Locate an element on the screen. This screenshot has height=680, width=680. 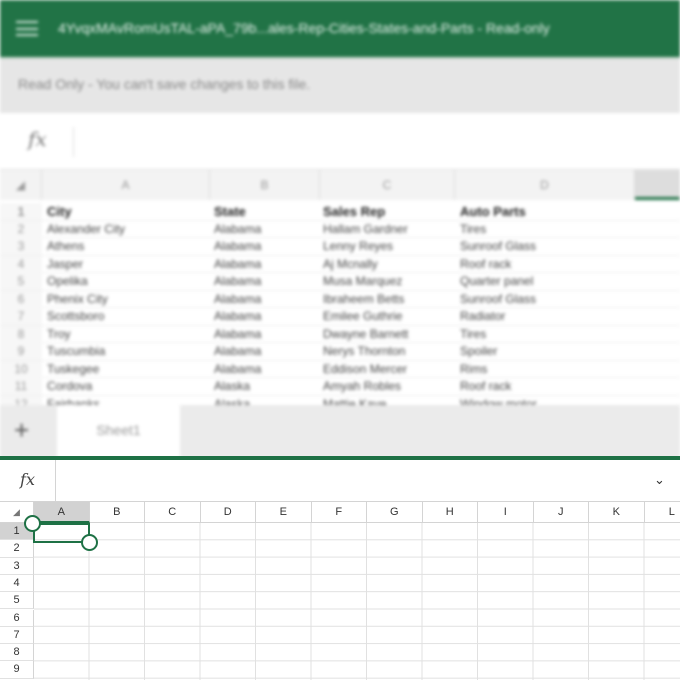
cell-city: Troy is located at coordinates (59, 334).